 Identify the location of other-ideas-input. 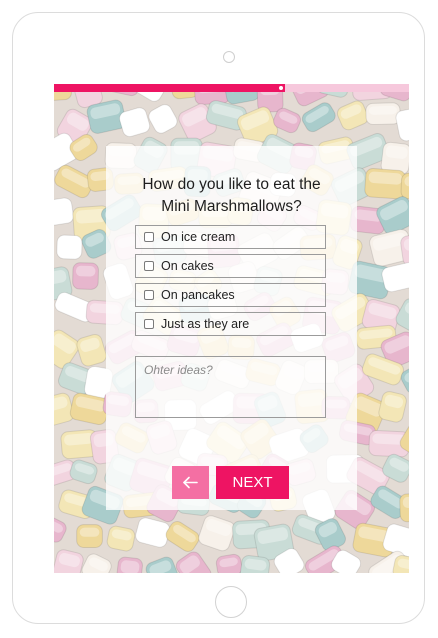
(230, 387).